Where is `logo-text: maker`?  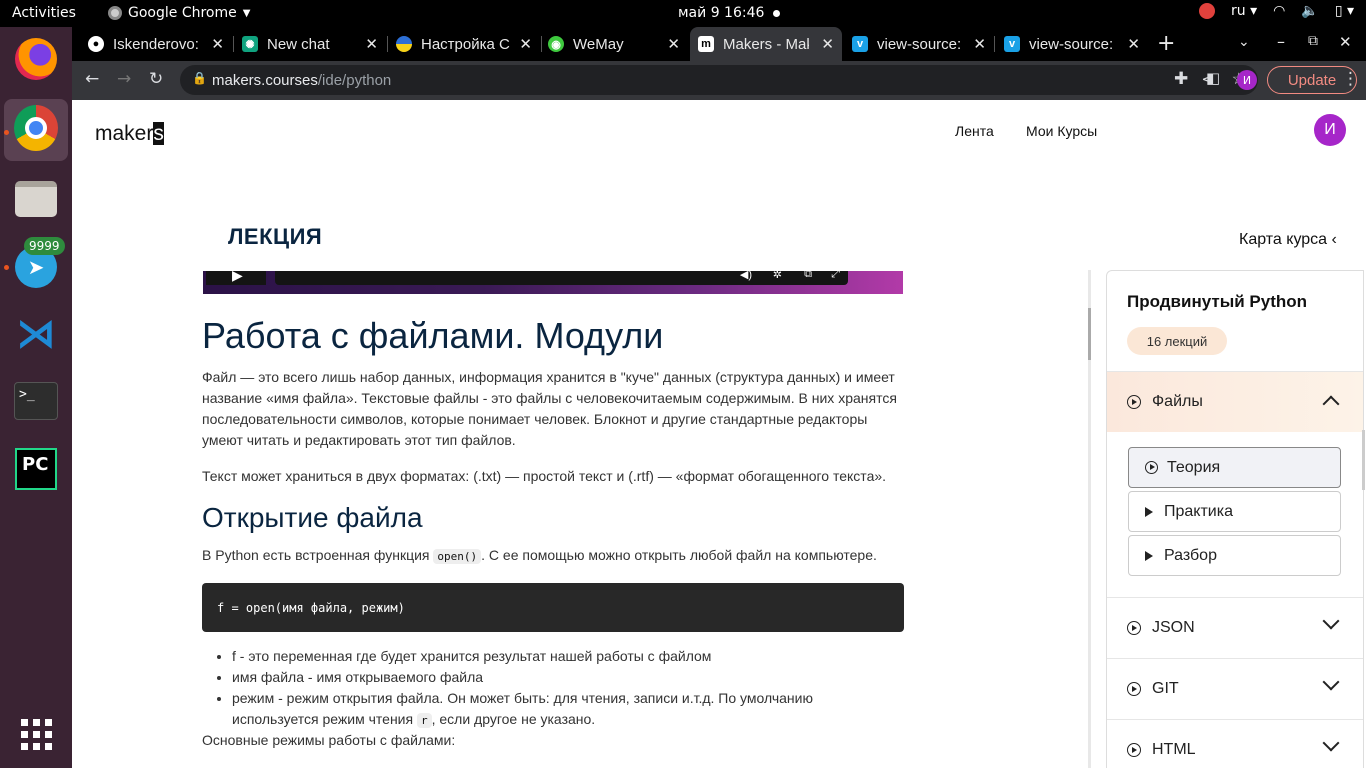
logo-text: maker is located at coordinates (124, 133).